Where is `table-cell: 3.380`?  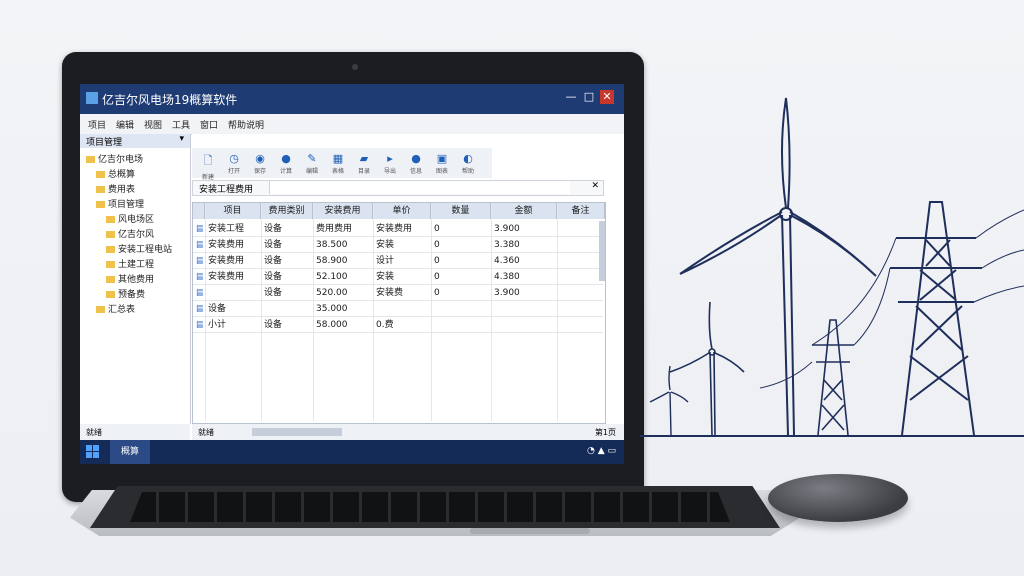
table-cell: 3.380 is located at coordinates (524, 245).